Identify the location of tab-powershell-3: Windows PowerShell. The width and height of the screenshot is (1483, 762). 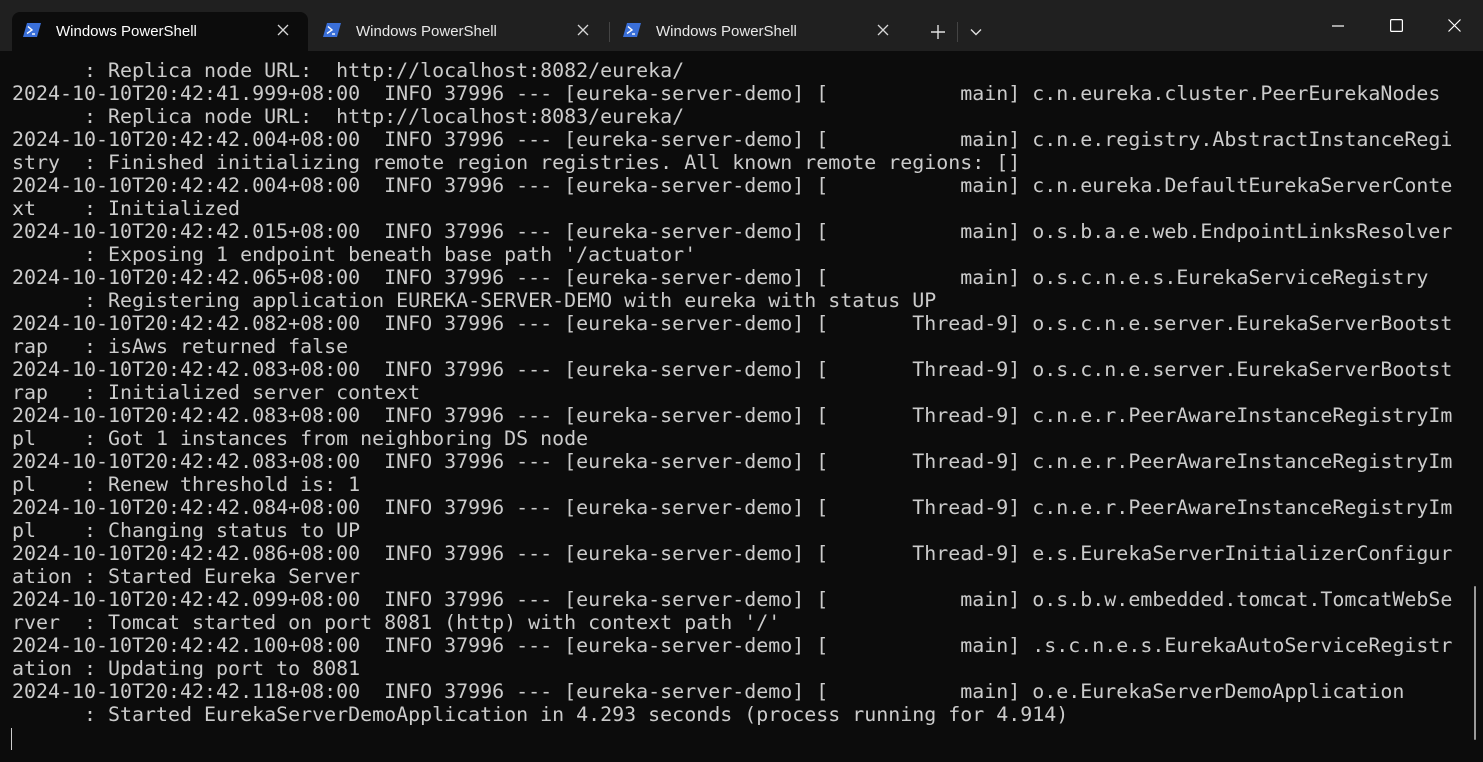
(760, 31).